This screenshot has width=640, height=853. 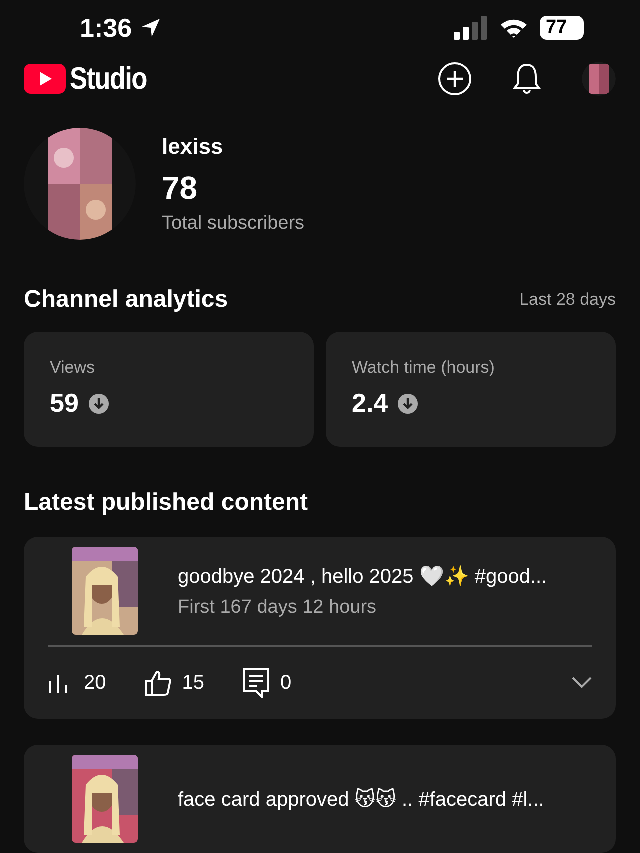 What do you see at coordinates (151, 28) in the screenshot?
I see `location-arrow-icon` at bounding box center [151, 28].